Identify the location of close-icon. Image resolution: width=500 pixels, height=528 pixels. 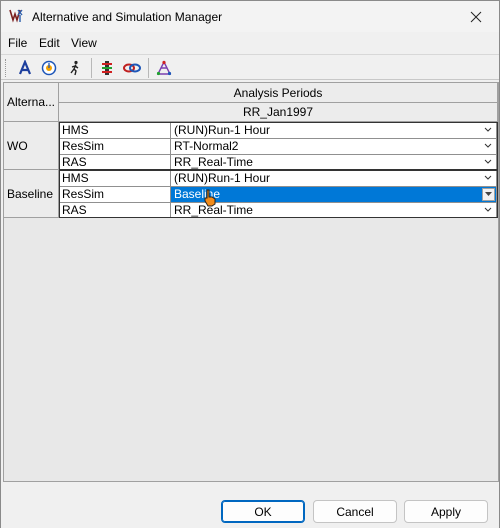
(476, 16).